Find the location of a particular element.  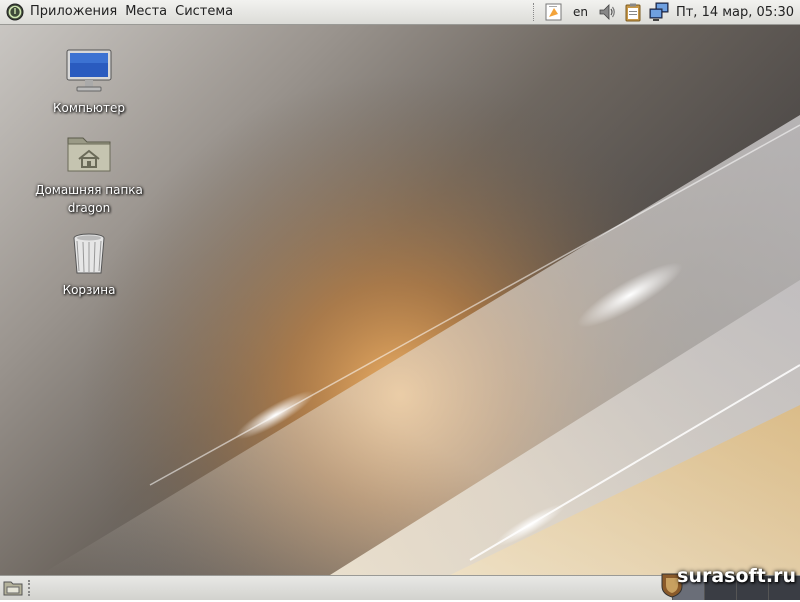

desktop-icon-computer: Компьютер is located at coordinates (89, 82).